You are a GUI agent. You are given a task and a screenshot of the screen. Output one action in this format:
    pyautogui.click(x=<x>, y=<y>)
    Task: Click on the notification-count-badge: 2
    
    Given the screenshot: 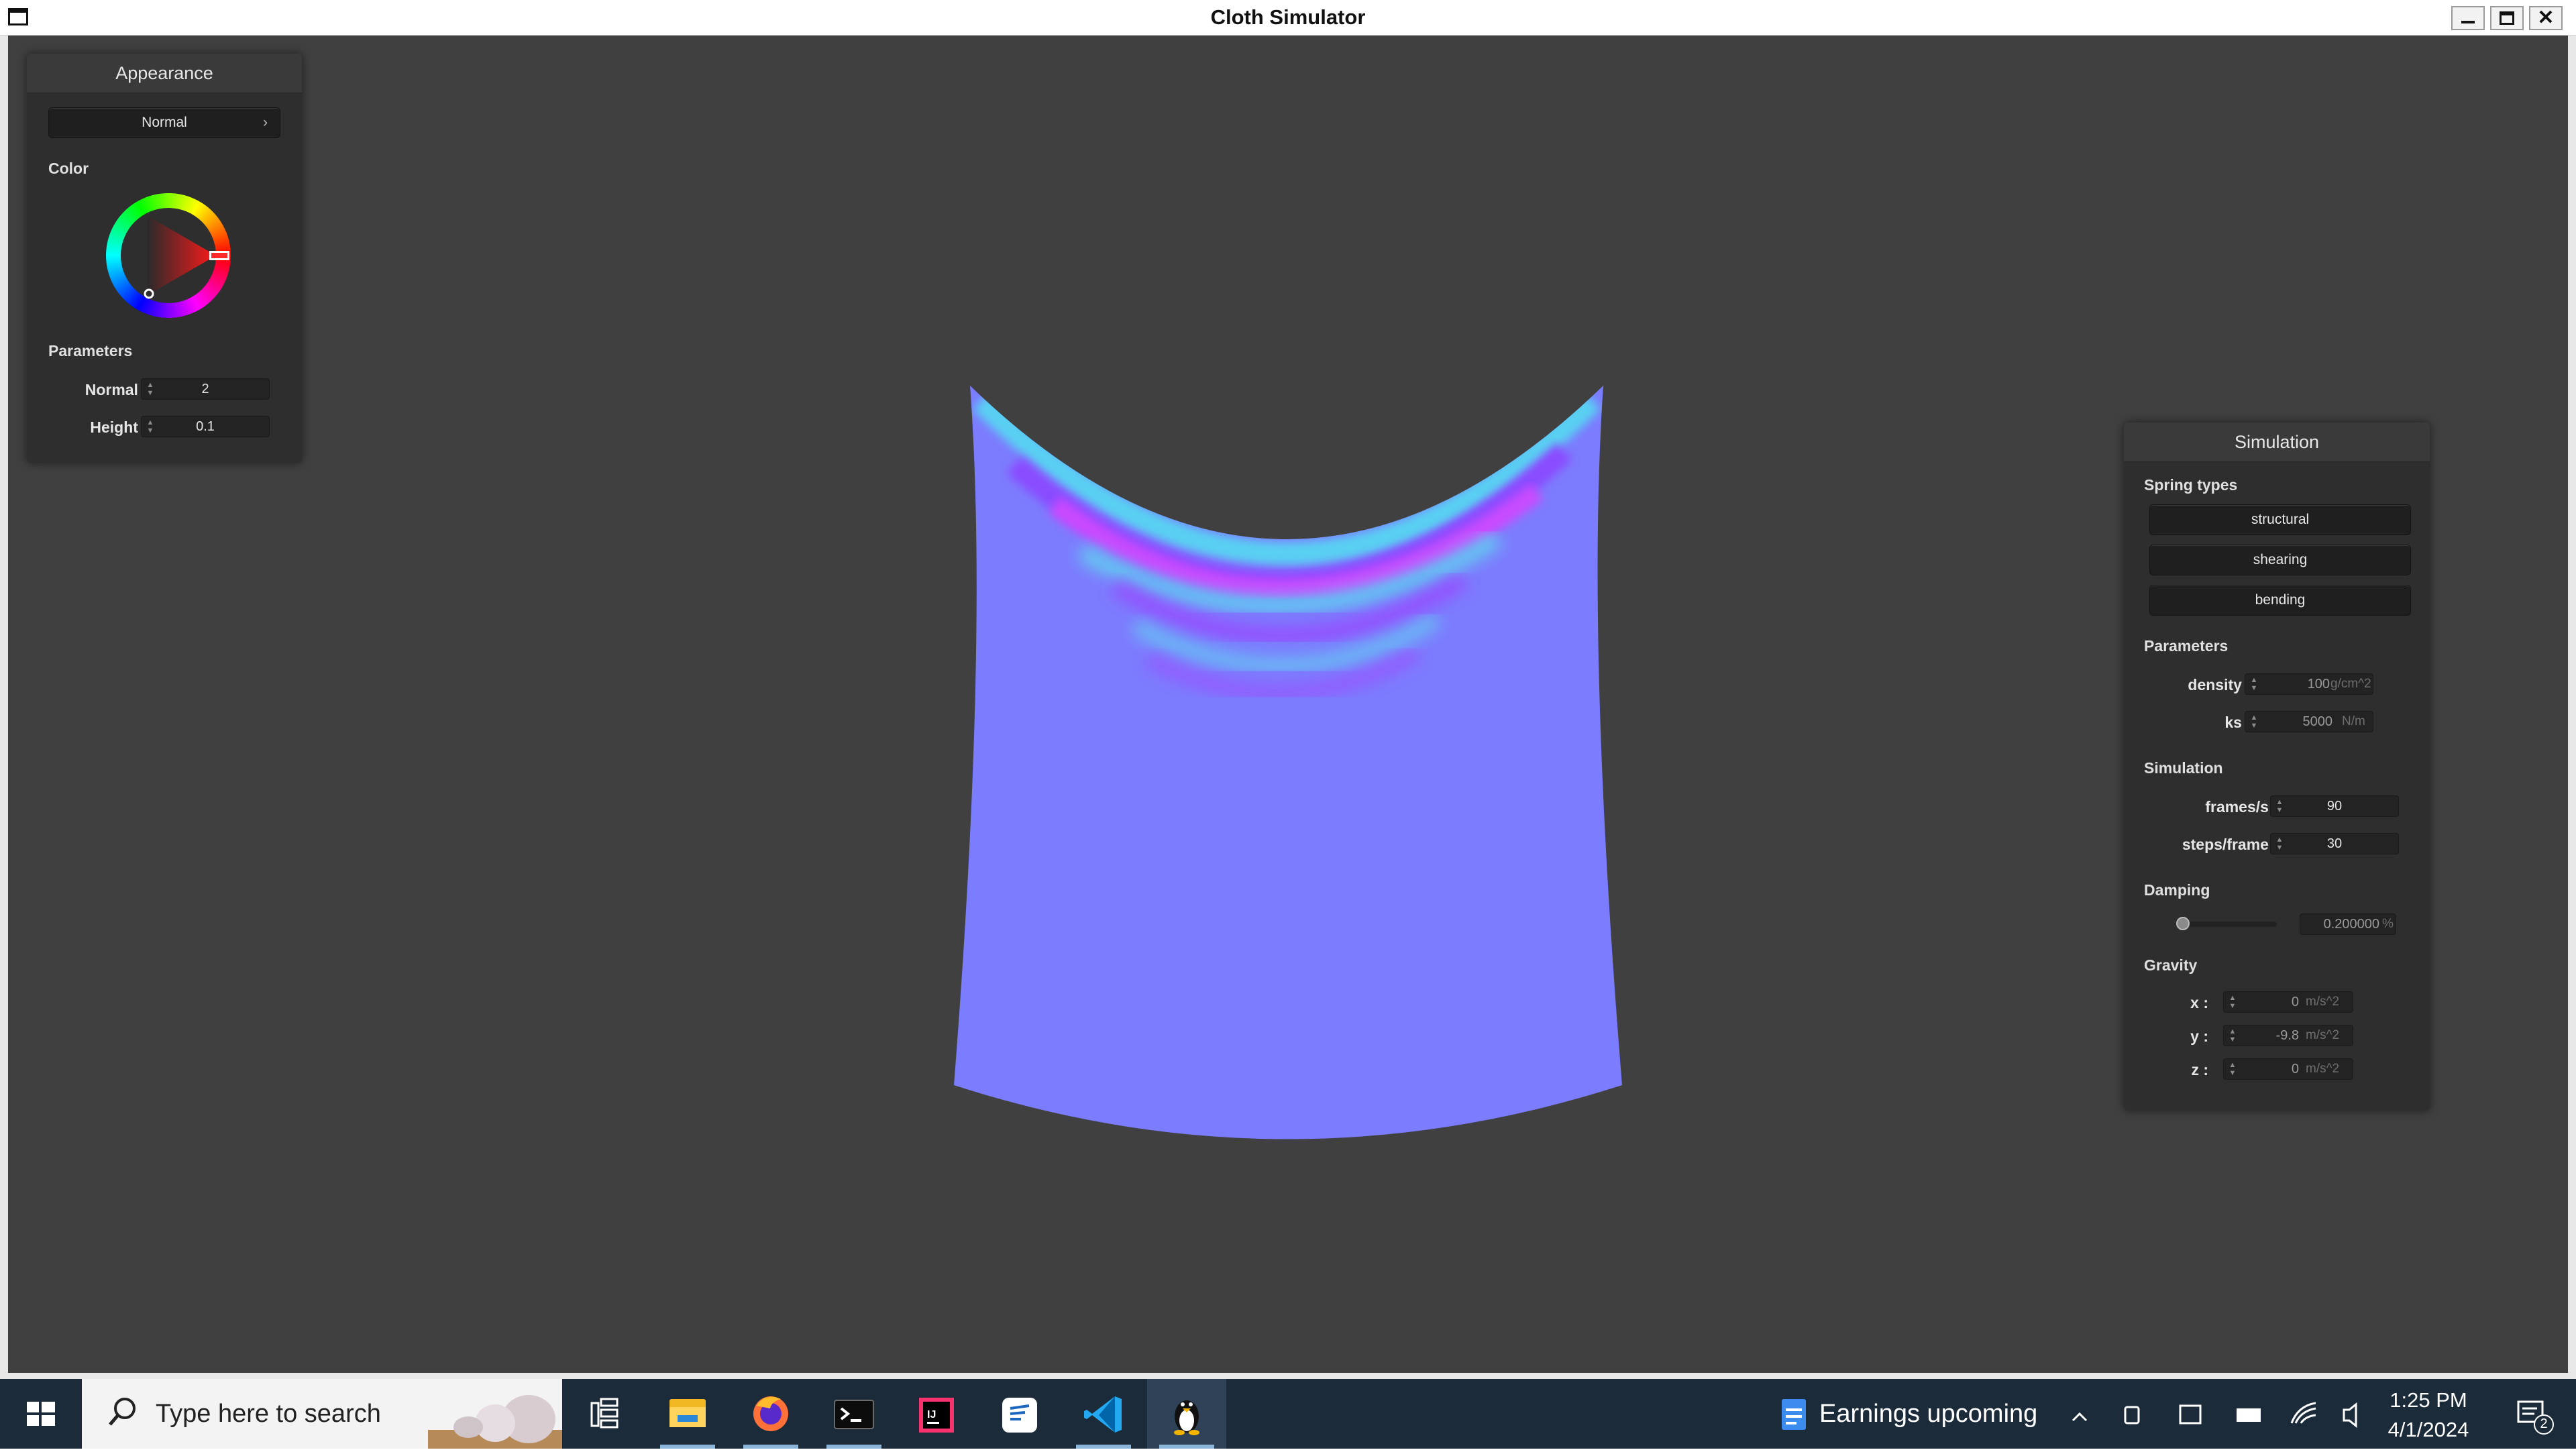 What is the action you would take?
    pyautogui.click(x=2544, y=1423)
    